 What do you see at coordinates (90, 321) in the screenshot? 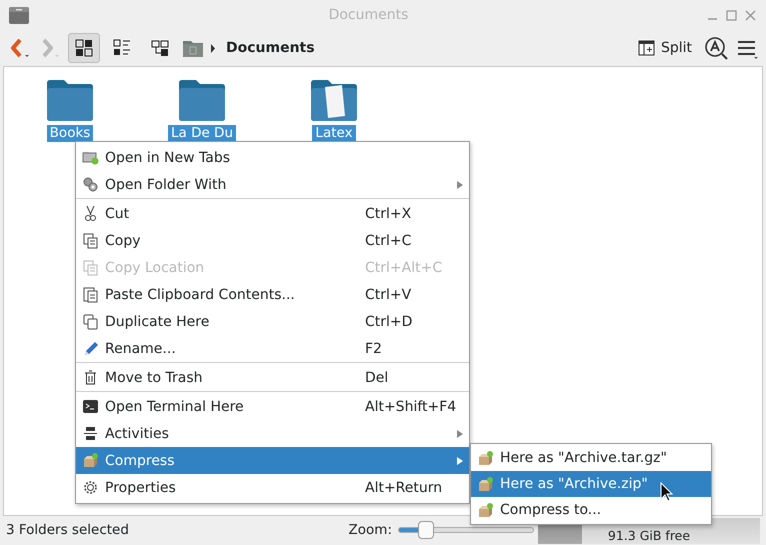
I see `duplicate-icon` at bounding box center [90, 321].